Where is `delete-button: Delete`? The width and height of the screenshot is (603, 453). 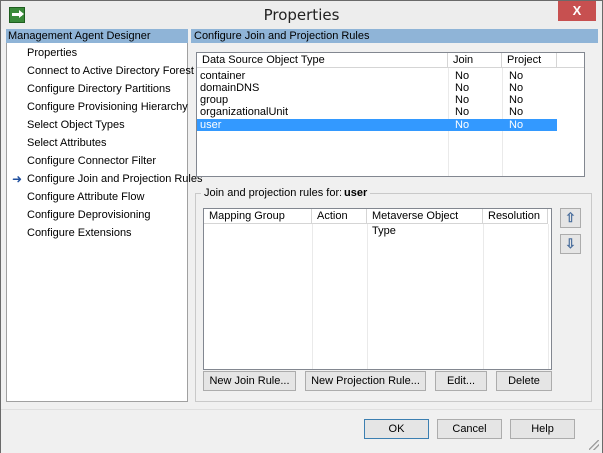 delete-button: Delete is located at coordinates (524, 381).